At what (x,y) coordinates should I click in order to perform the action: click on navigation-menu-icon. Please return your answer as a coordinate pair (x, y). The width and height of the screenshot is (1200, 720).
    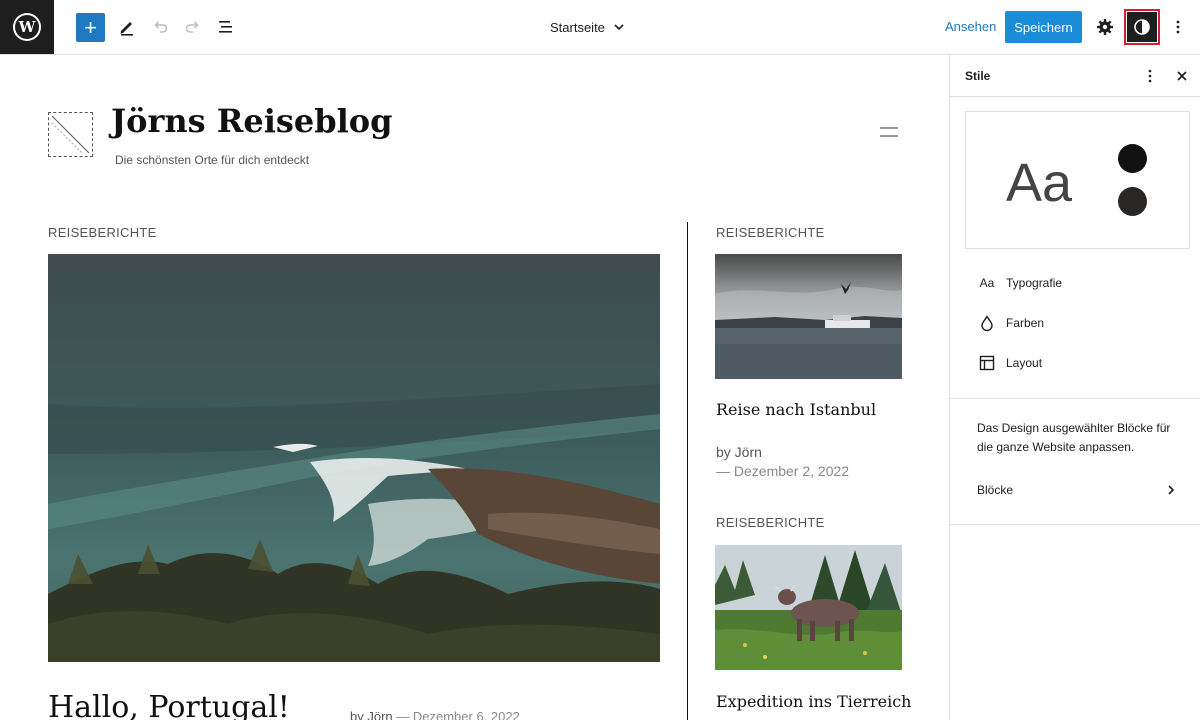
    Looking at the image, I should click on (889, 132).